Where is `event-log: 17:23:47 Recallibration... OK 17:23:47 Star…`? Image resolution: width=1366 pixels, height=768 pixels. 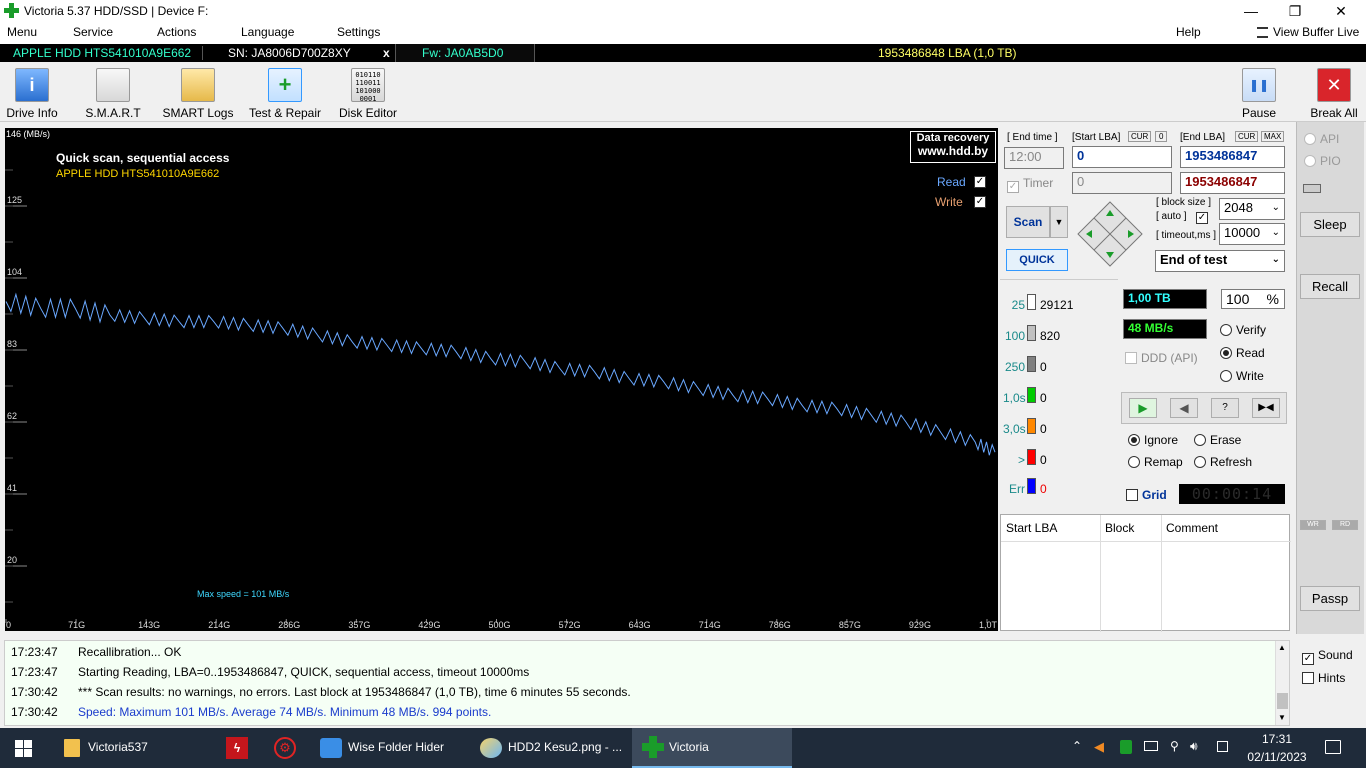 event-log: 17:23:47 Recallibration... OK 17:23:47 Star… is located at coordinates (647, 683).